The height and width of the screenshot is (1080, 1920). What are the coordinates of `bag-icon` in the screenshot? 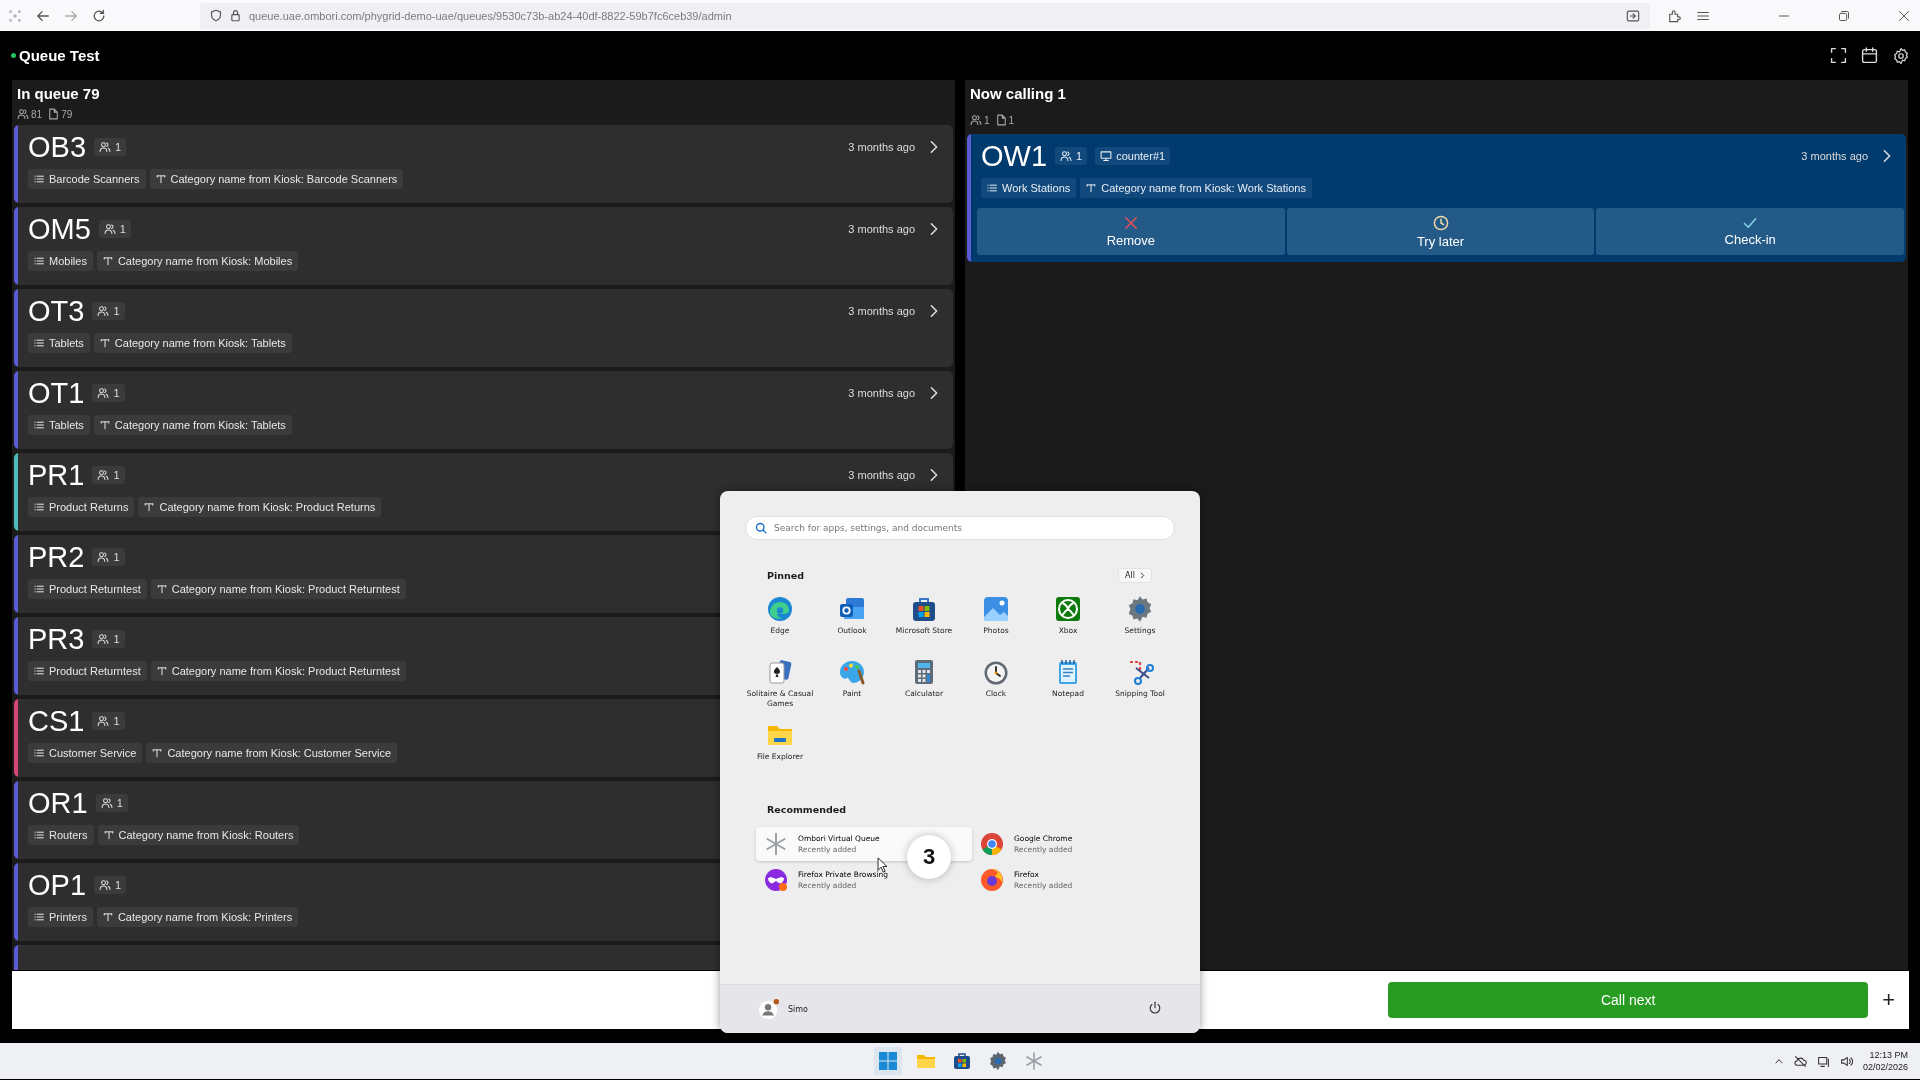 It's located at (924, 609).